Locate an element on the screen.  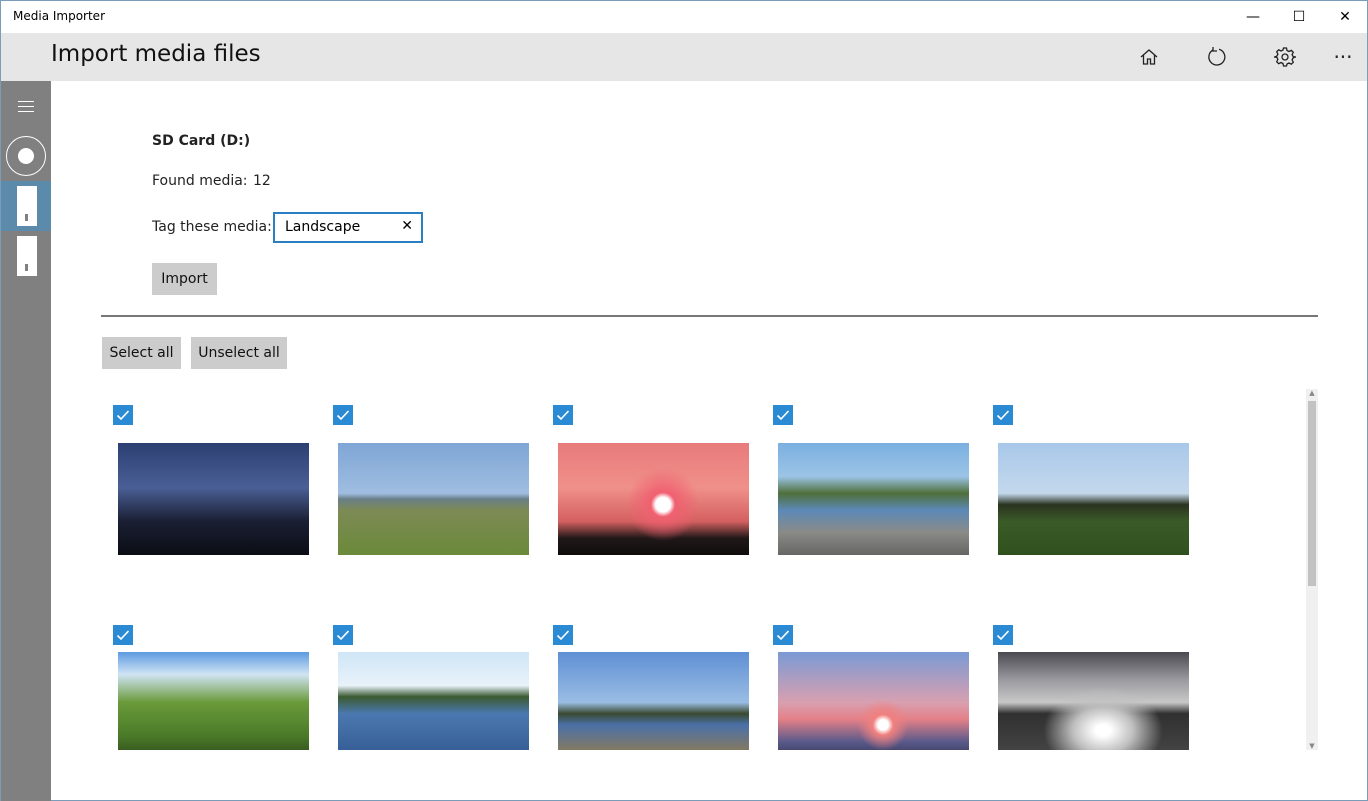
header: Import media files ··· is located at coordinates (684, 57).